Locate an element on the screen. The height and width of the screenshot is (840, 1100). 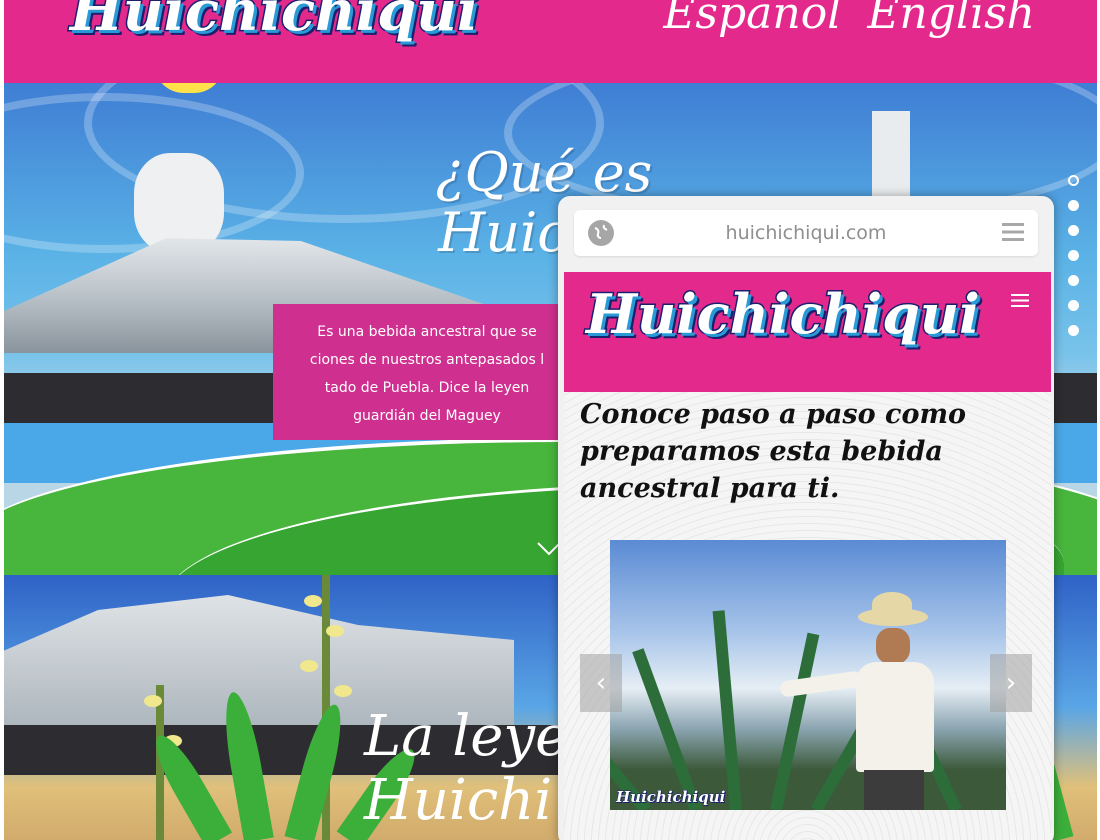
hero-text-line: guardián del Maguey is located at coordinates (427, 416).